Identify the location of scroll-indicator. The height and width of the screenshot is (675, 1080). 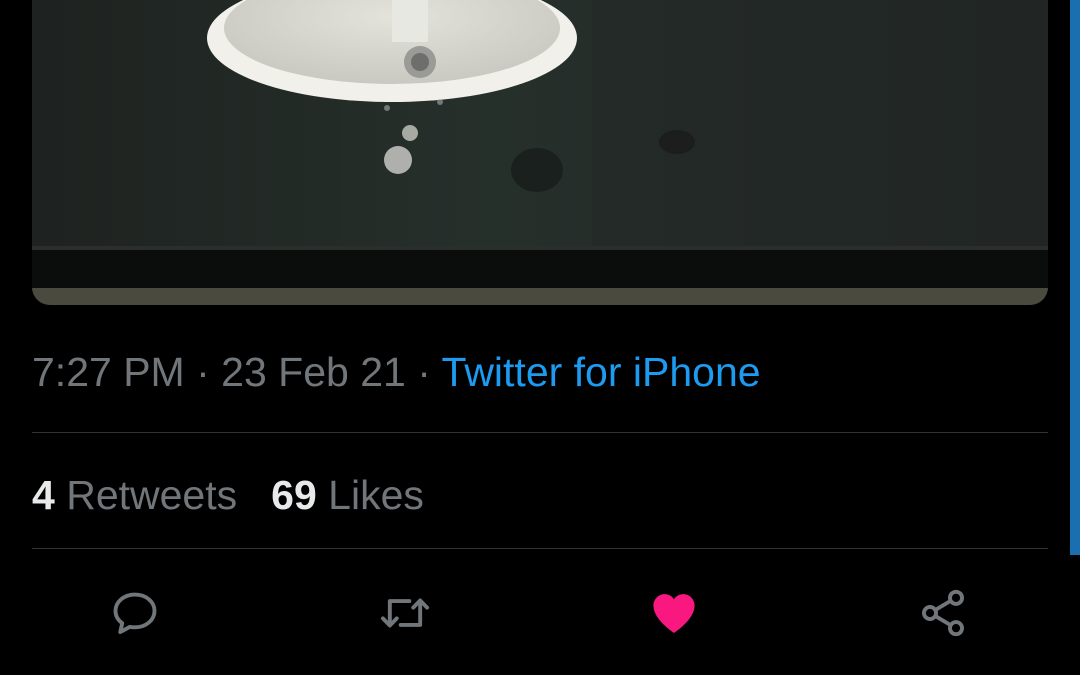
(1075, 277).